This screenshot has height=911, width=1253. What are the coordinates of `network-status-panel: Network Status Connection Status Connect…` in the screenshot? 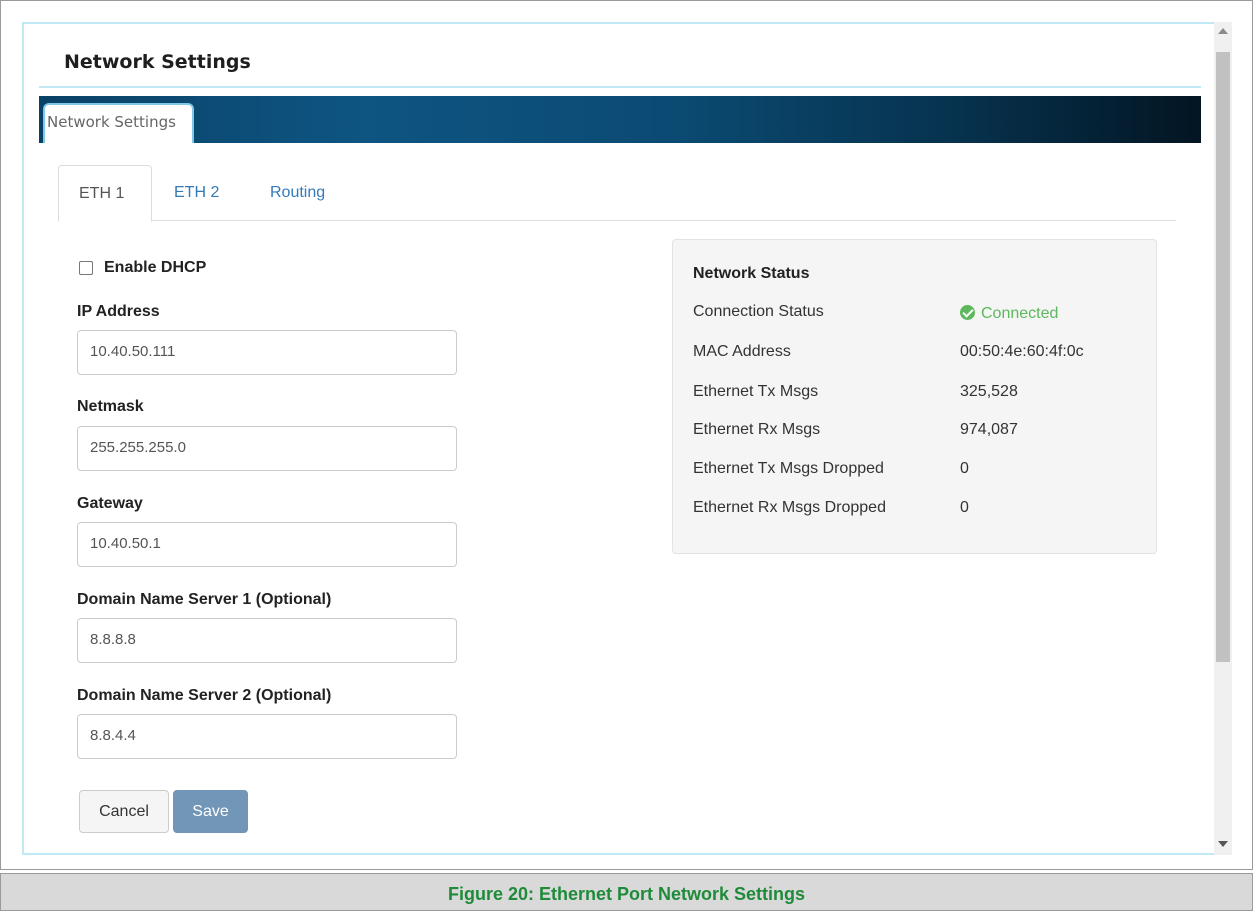 It's located at (914, 396).